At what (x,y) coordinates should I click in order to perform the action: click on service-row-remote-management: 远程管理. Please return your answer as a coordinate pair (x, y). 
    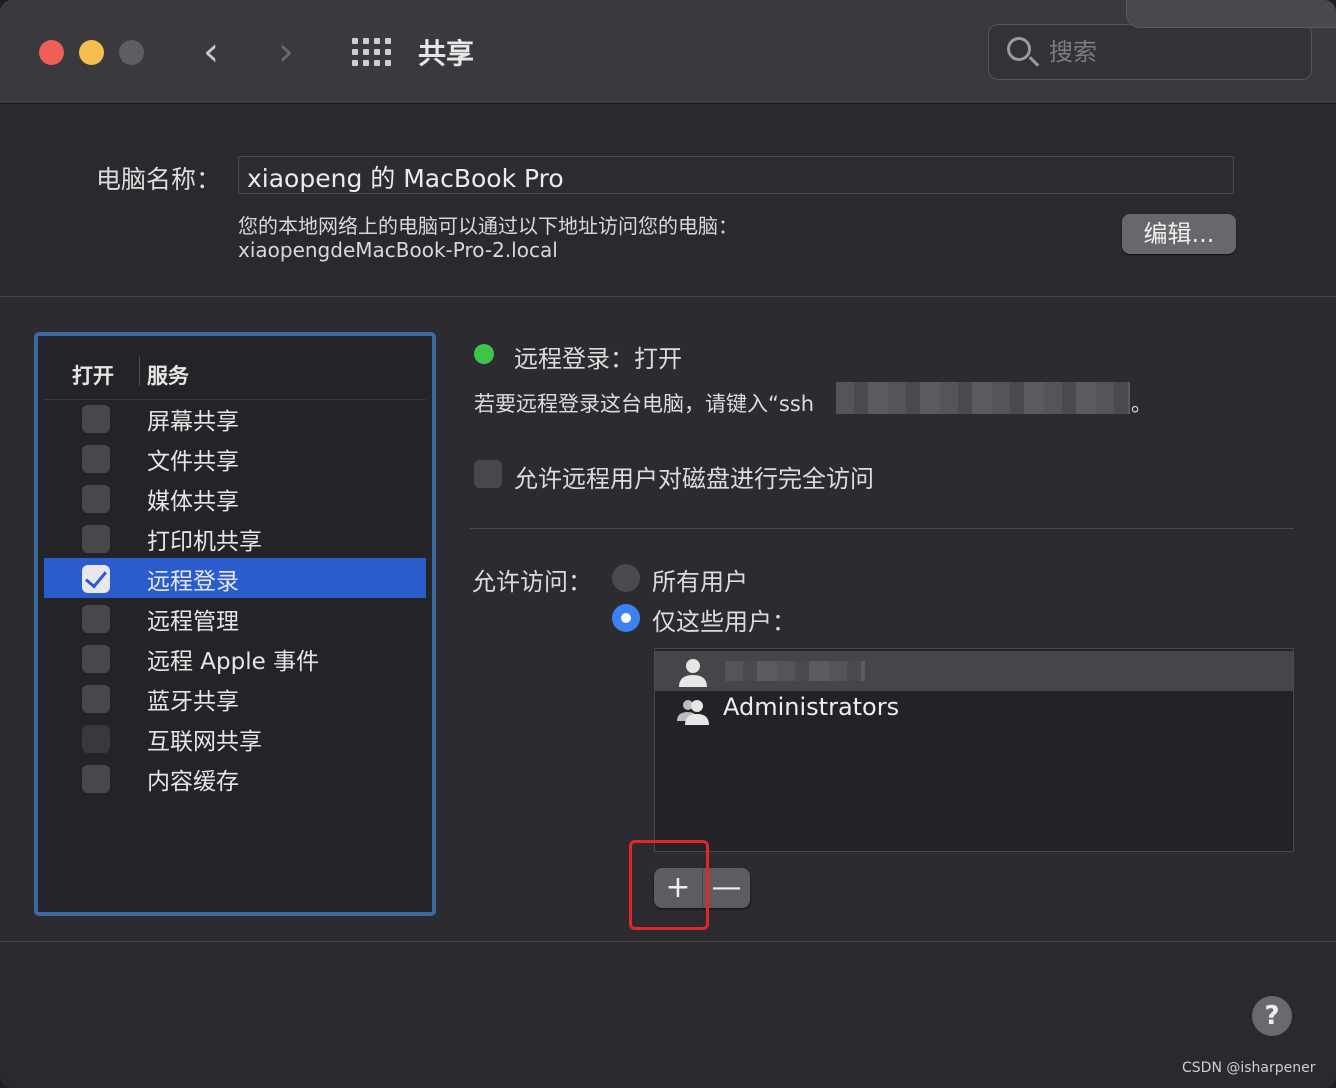
    Looking at the image, I should click on (235, 618).